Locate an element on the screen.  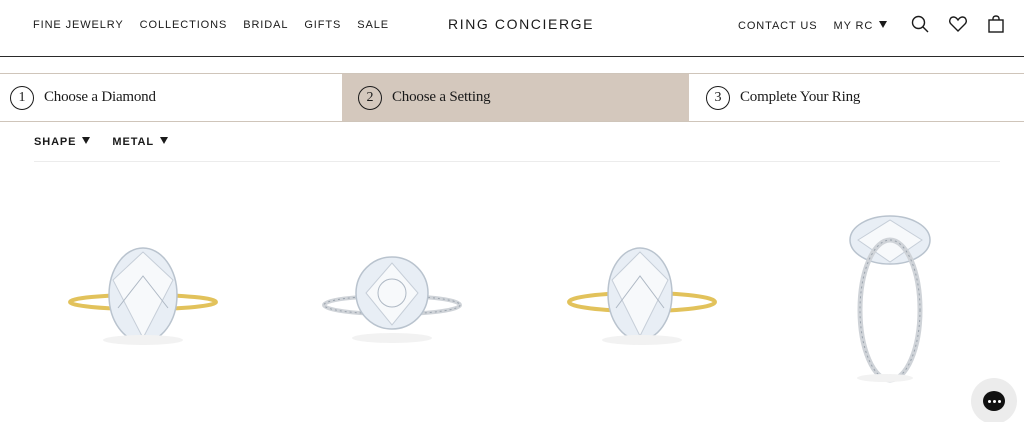
nav-bridal: BRIDAL is located at coordinates (265, 25).